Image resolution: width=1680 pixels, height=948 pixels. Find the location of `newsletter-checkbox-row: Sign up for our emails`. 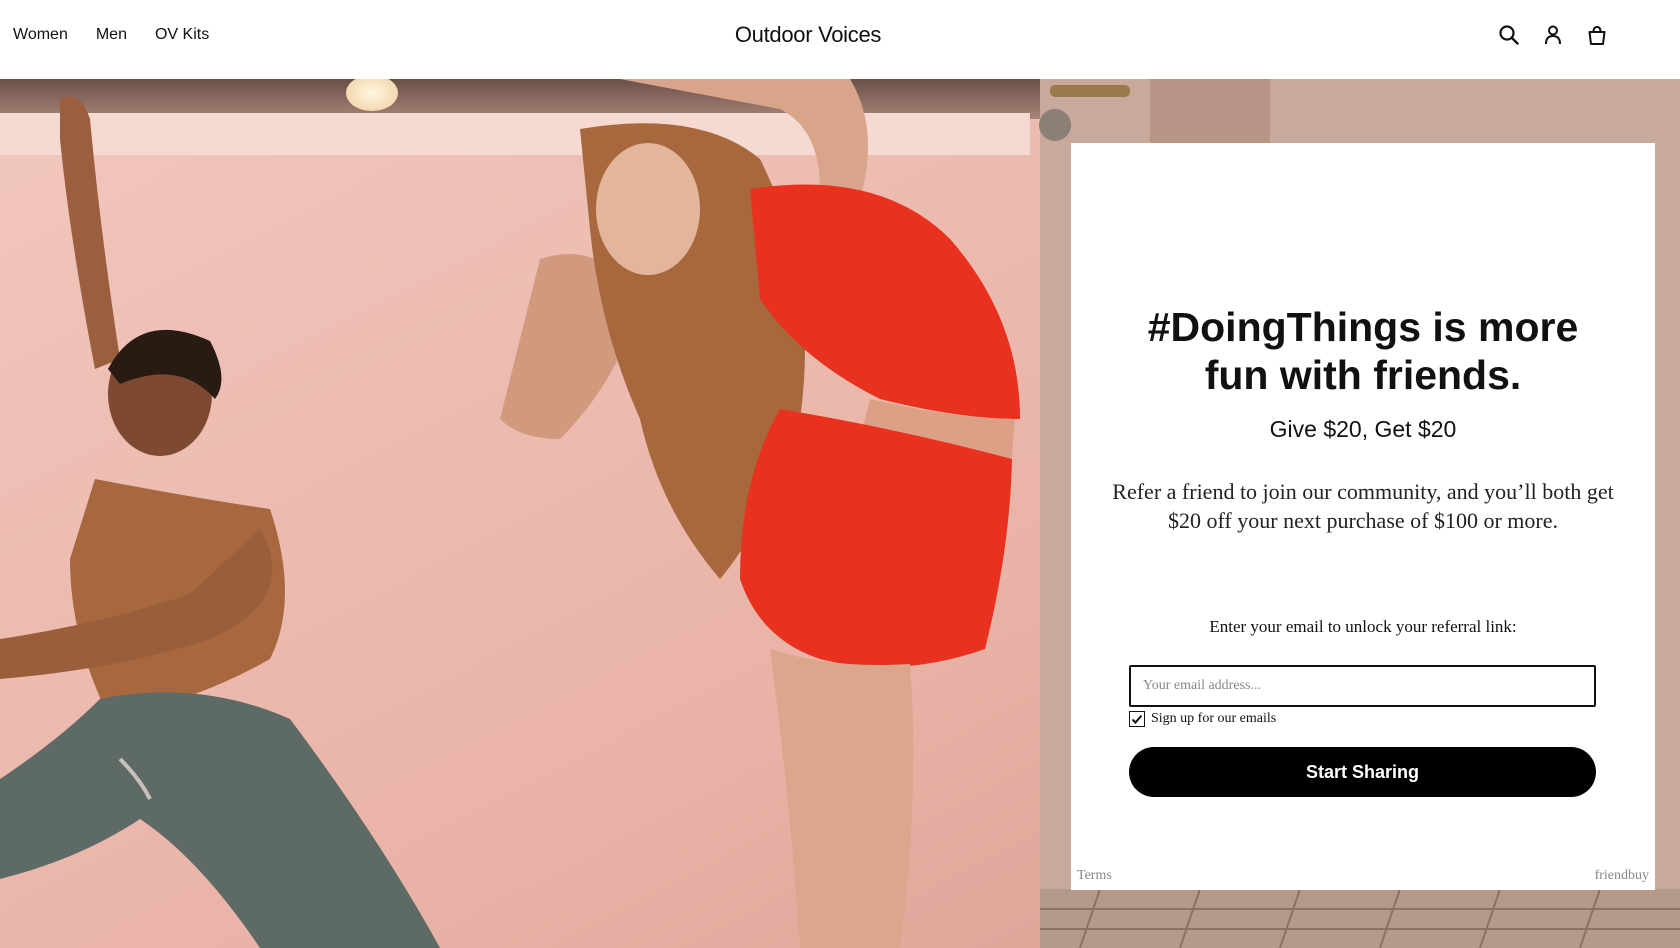

newsletter-checkbox-row: Sign up for our emails is located at coordinates (1202, 719).